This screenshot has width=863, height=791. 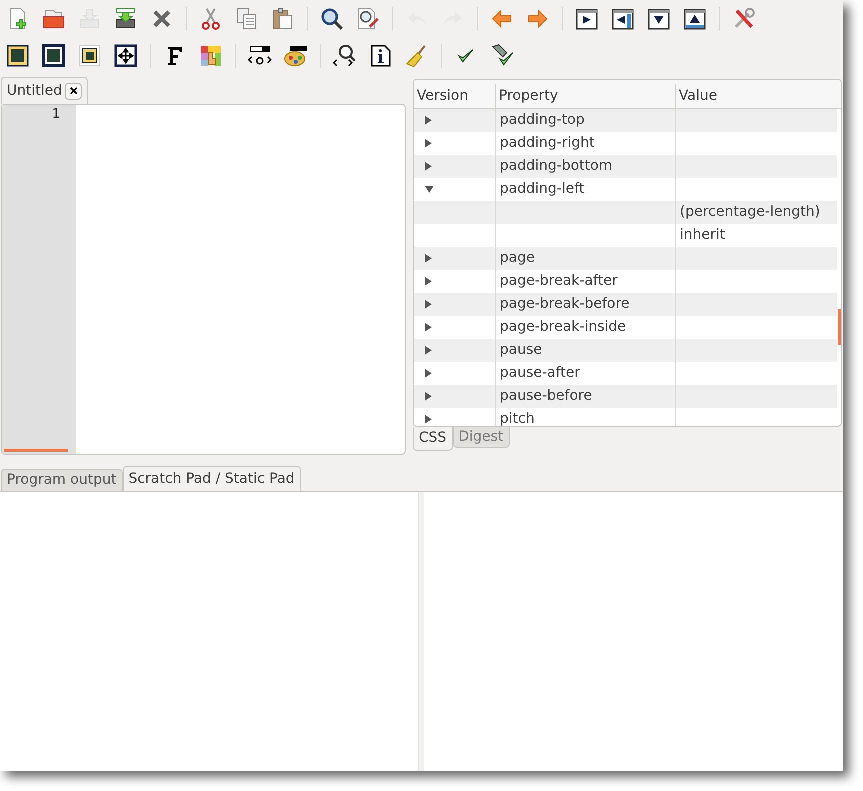 I want to click on tag-icon, so click(x=260, y=56).